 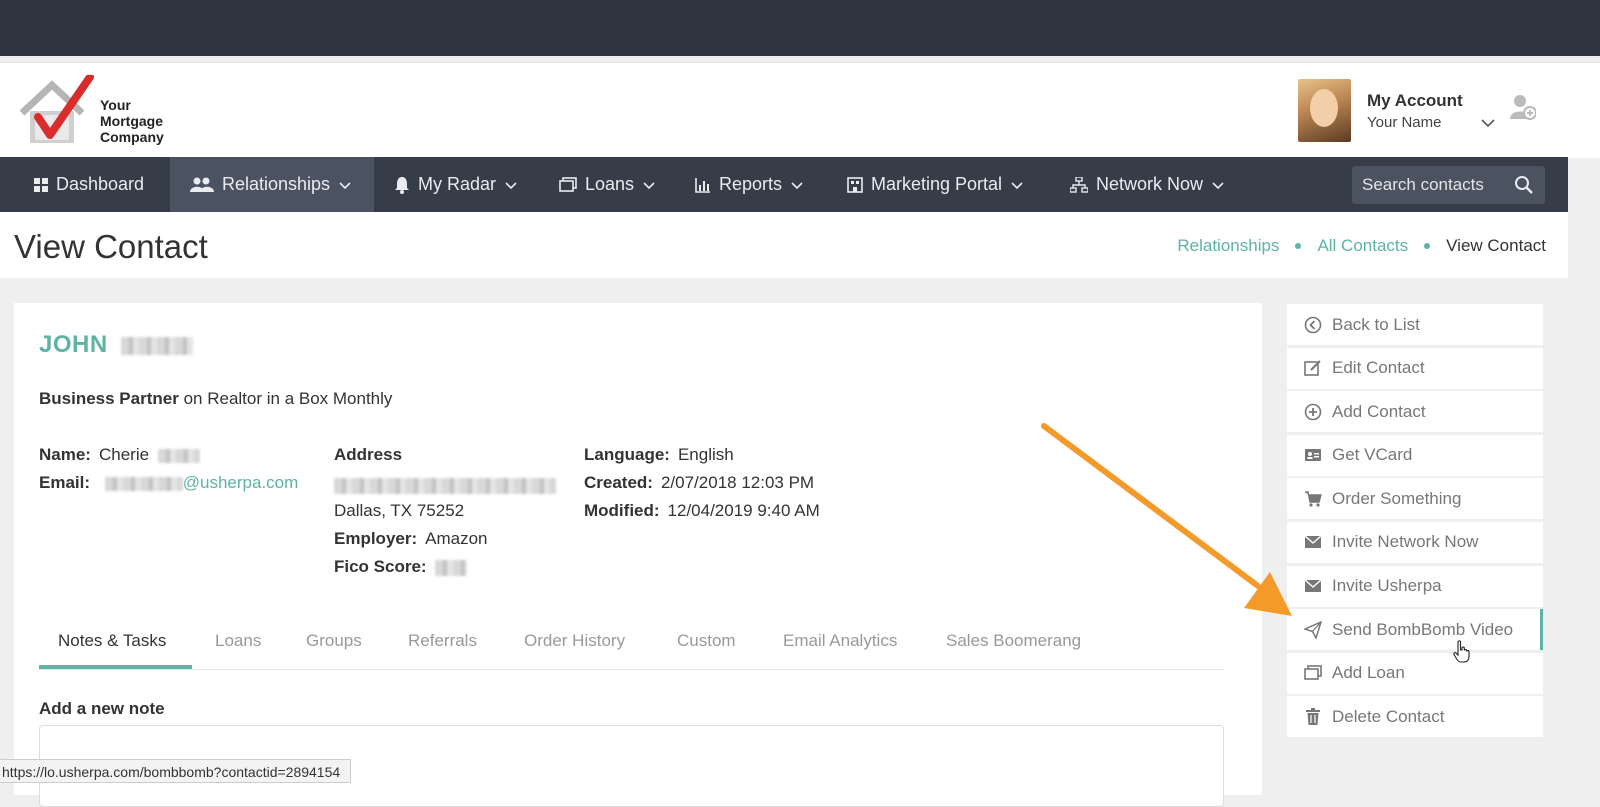 What do you see at coordinates (103, 111) in the screenshot?
I see `company-logo: Your Mortgage Company` at bounding box center [103, 111].